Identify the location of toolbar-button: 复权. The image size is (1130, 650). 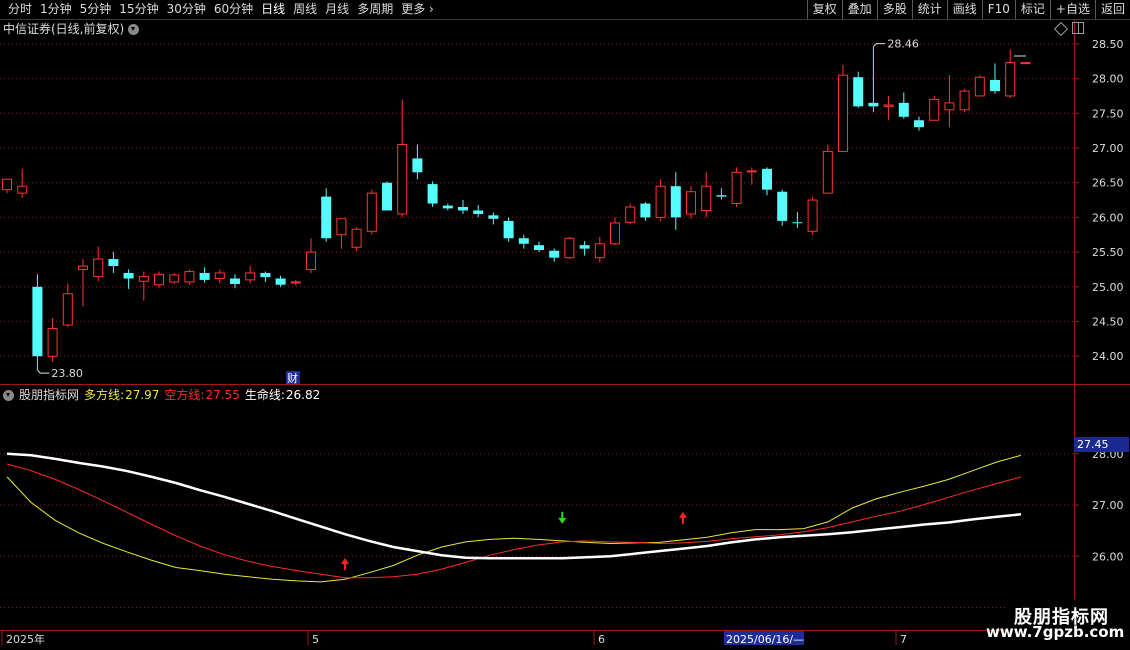
(824, 9).